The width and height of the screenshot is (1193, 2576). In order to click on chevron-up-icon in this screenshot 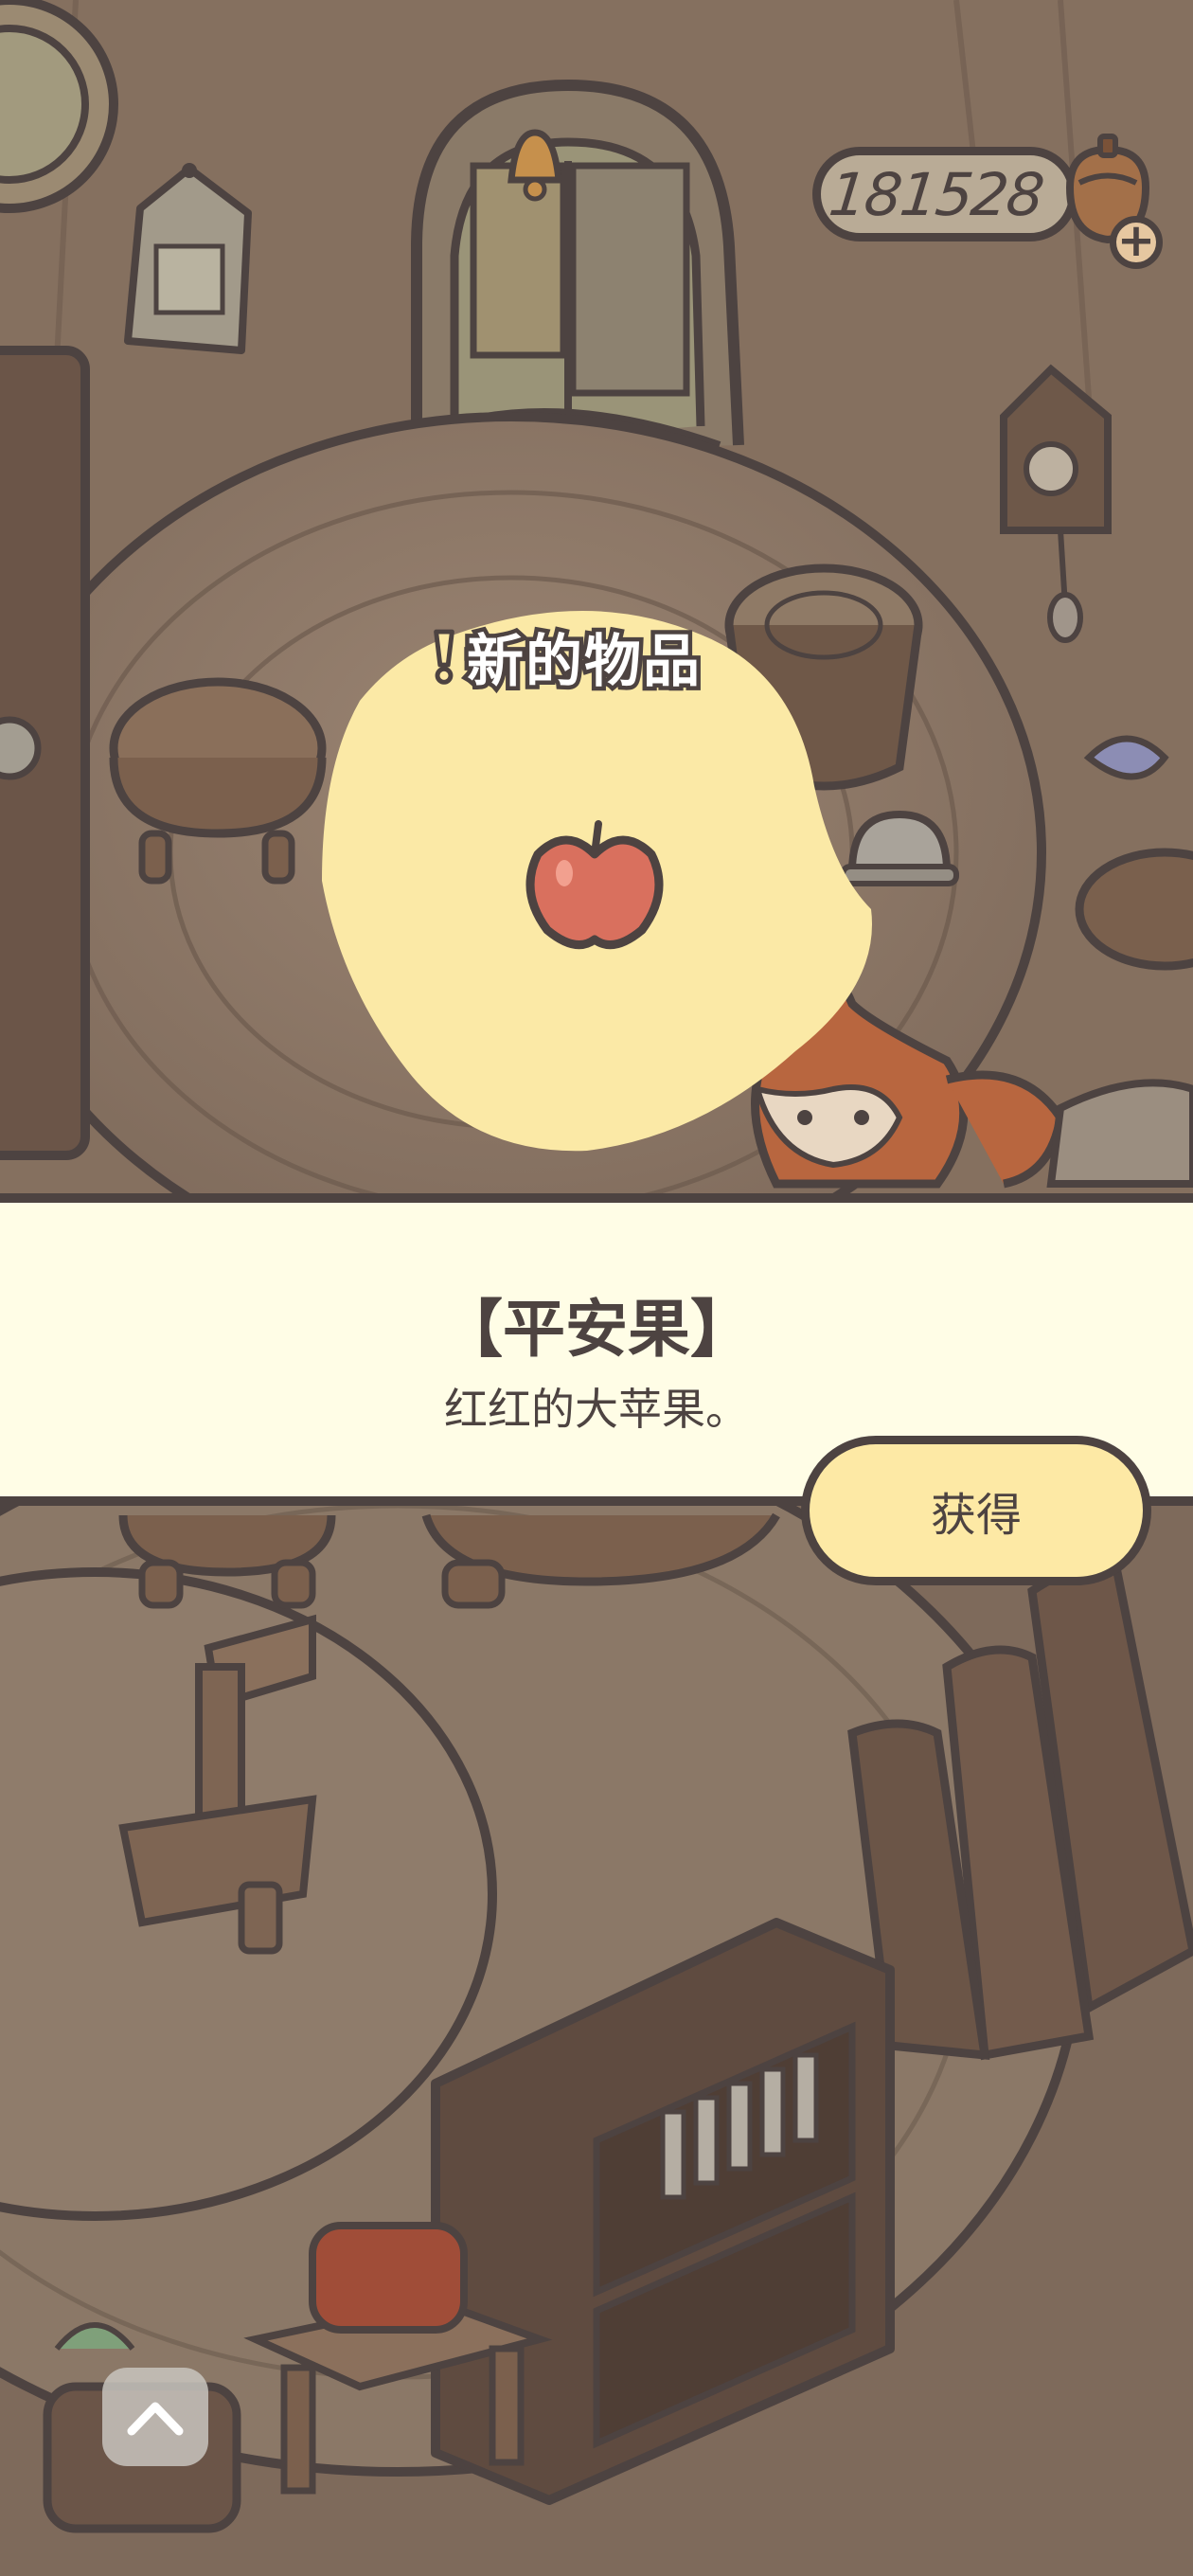, I will do `click(155, 2419)`.